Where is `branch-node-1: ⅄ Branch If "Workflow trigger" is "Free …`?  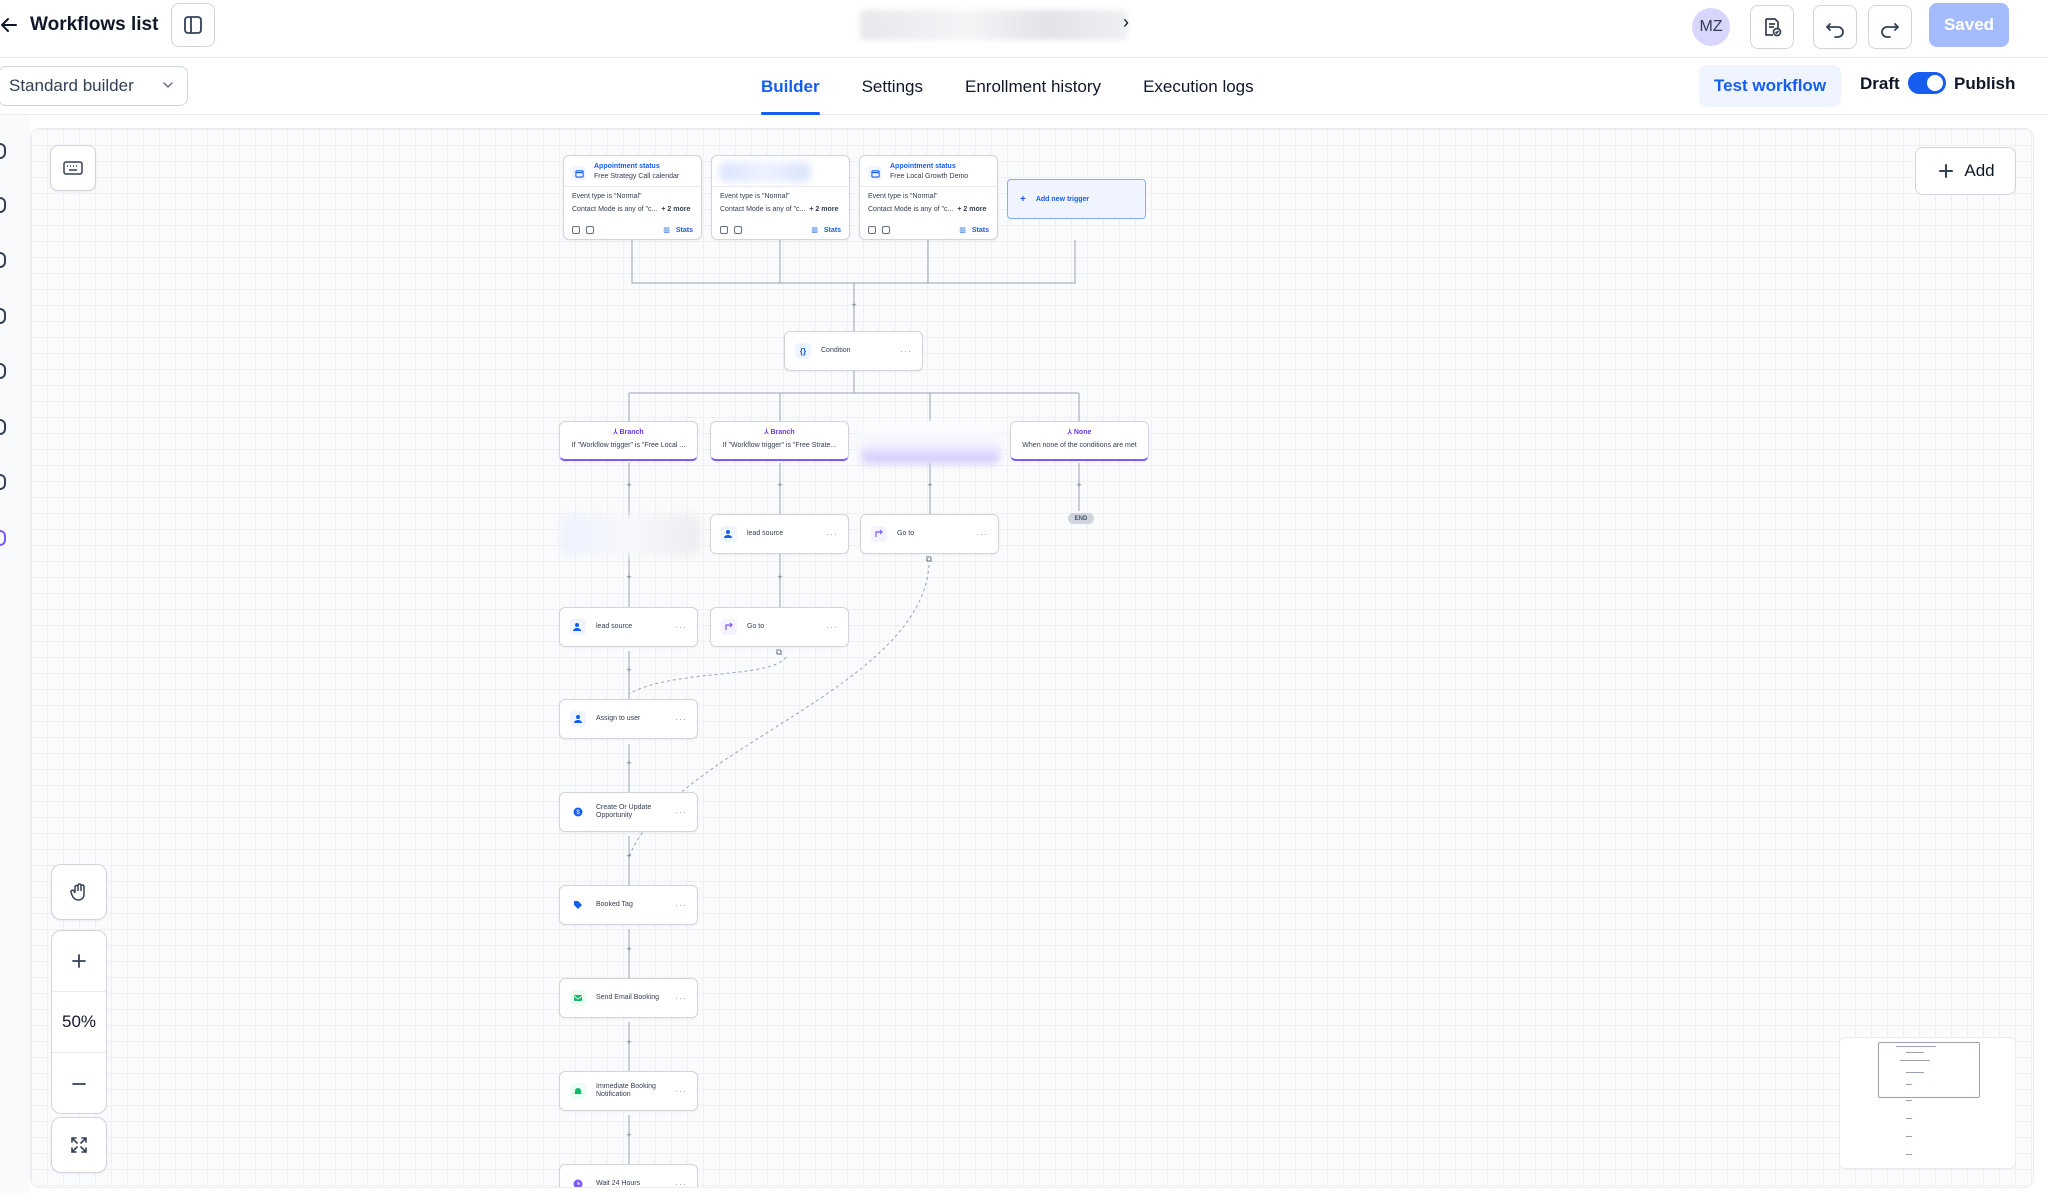
branch-node-1: ⅄ Branch If "Workflow trigger" is "Free … is located at coordinates (628, 441).